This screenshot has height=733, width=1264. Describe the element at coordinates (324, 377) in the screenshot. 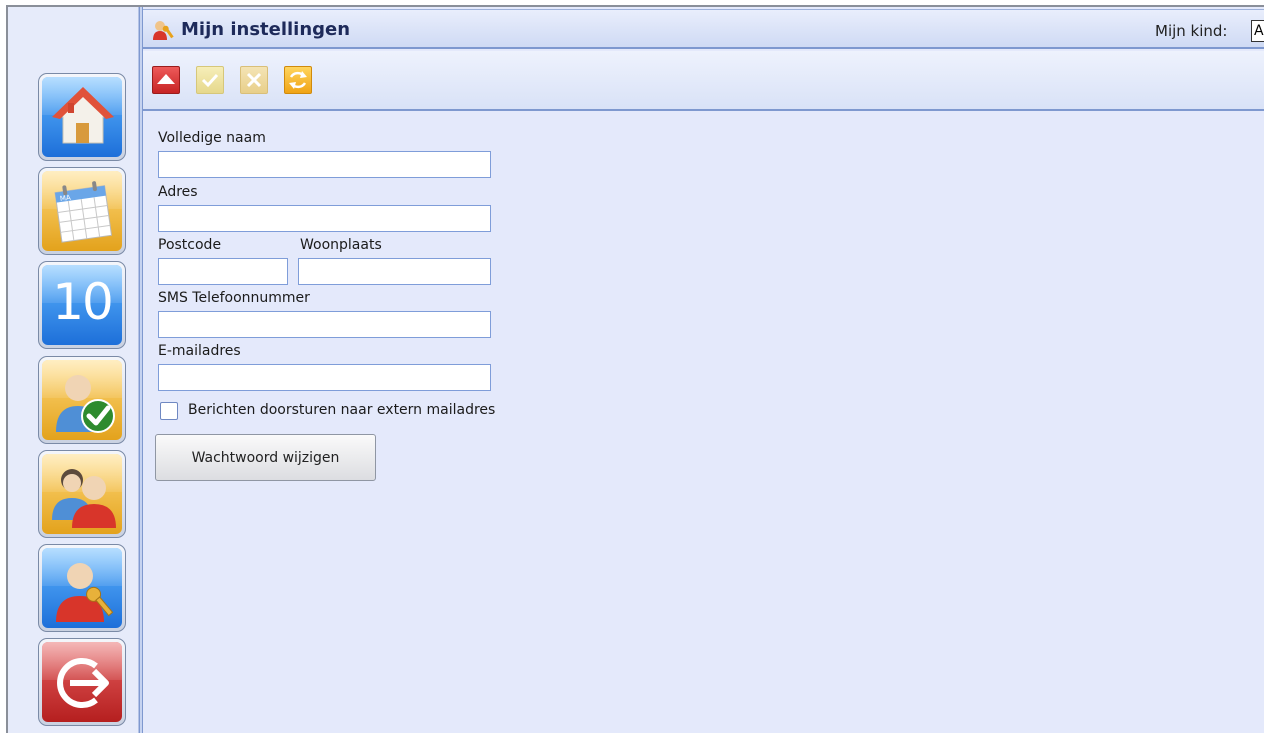

I see `email-field` at that location.